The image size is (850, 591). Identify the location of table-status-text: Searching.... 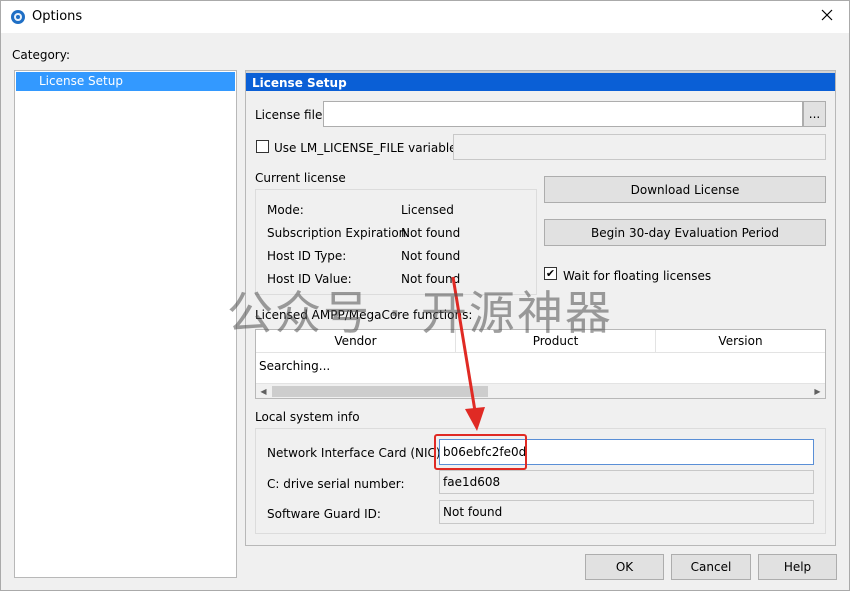
(295, 366).